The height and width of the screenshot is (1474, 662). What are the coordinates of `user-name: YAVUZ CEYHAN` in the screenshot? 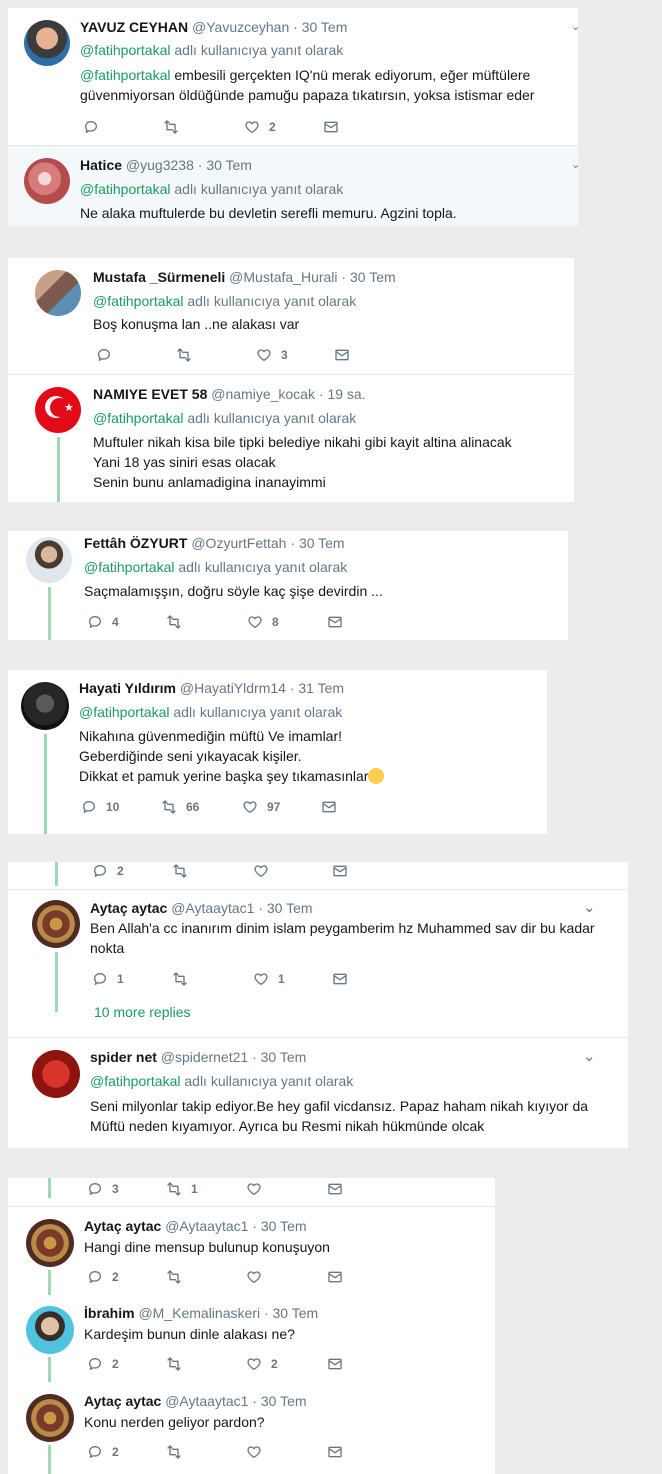 It's located at (134, 27).